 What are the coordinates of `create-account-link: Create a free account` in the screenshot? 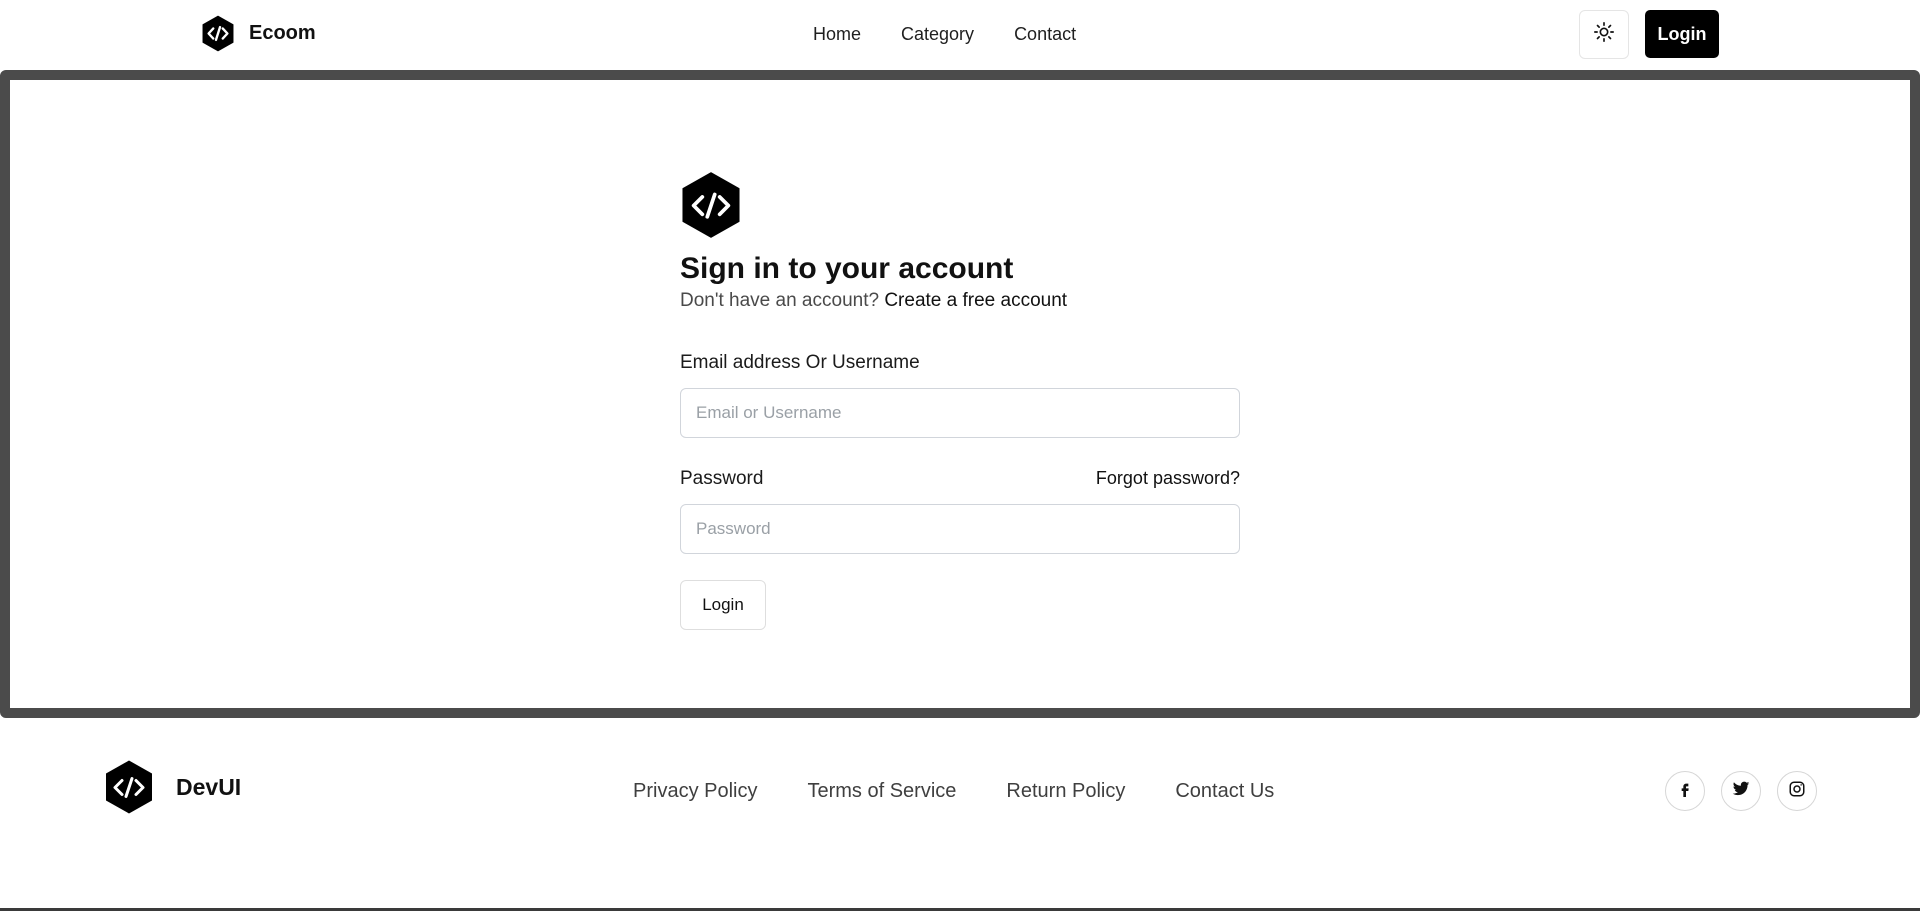 It's located at (975, 300).